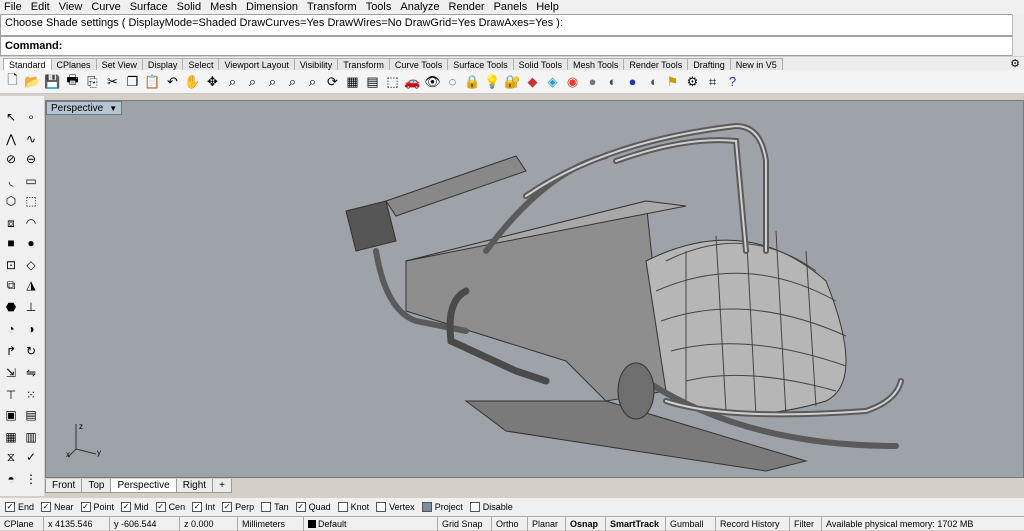 This screenshot has width=1024, height=531. Describe the element at coordinates (363, 64) in the screenshot. I see `tab-transform: Transform` at that location.